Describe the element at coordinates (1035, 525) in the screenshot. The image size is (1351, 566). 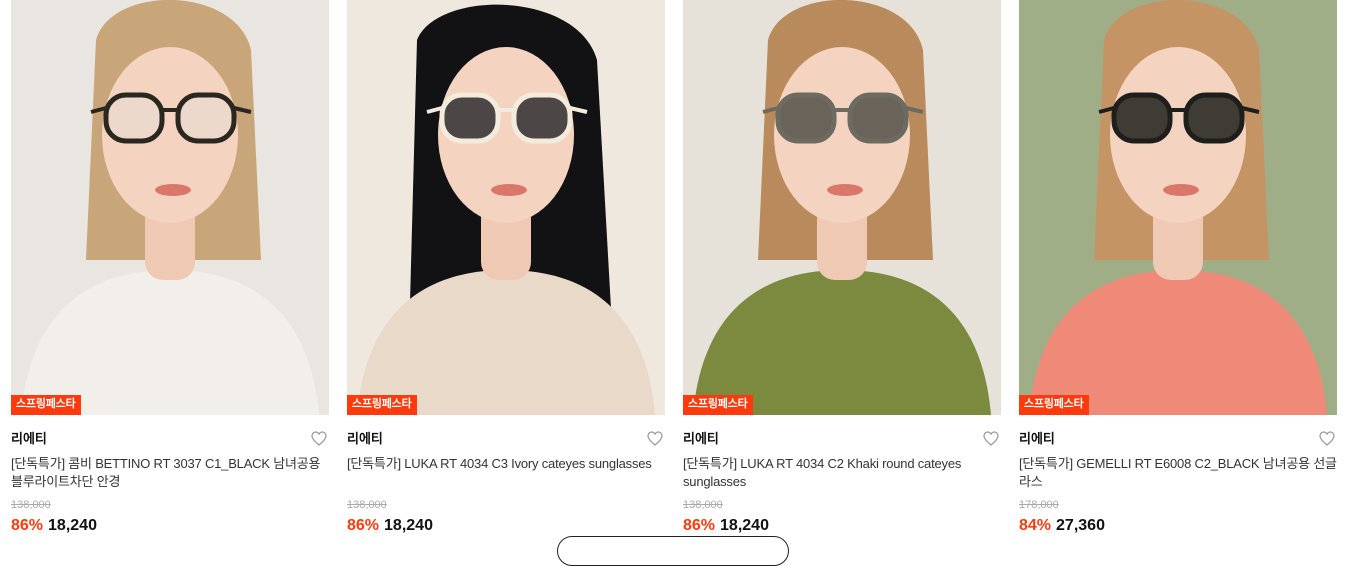
I see `discount-rate: 84%` at that location.